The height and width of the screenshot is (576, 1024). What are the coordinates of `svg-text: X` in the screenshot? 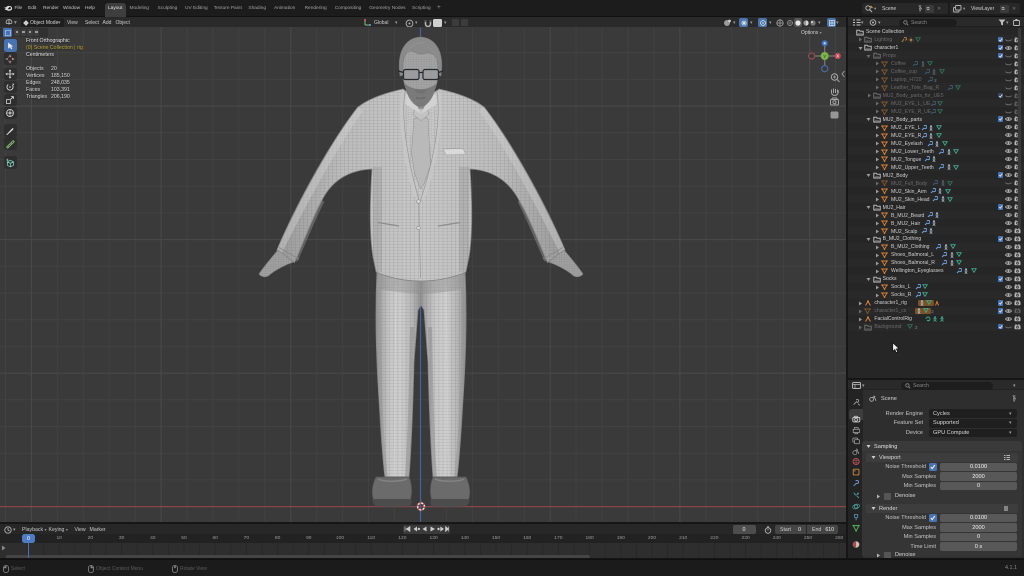 It's located at (837, 56).